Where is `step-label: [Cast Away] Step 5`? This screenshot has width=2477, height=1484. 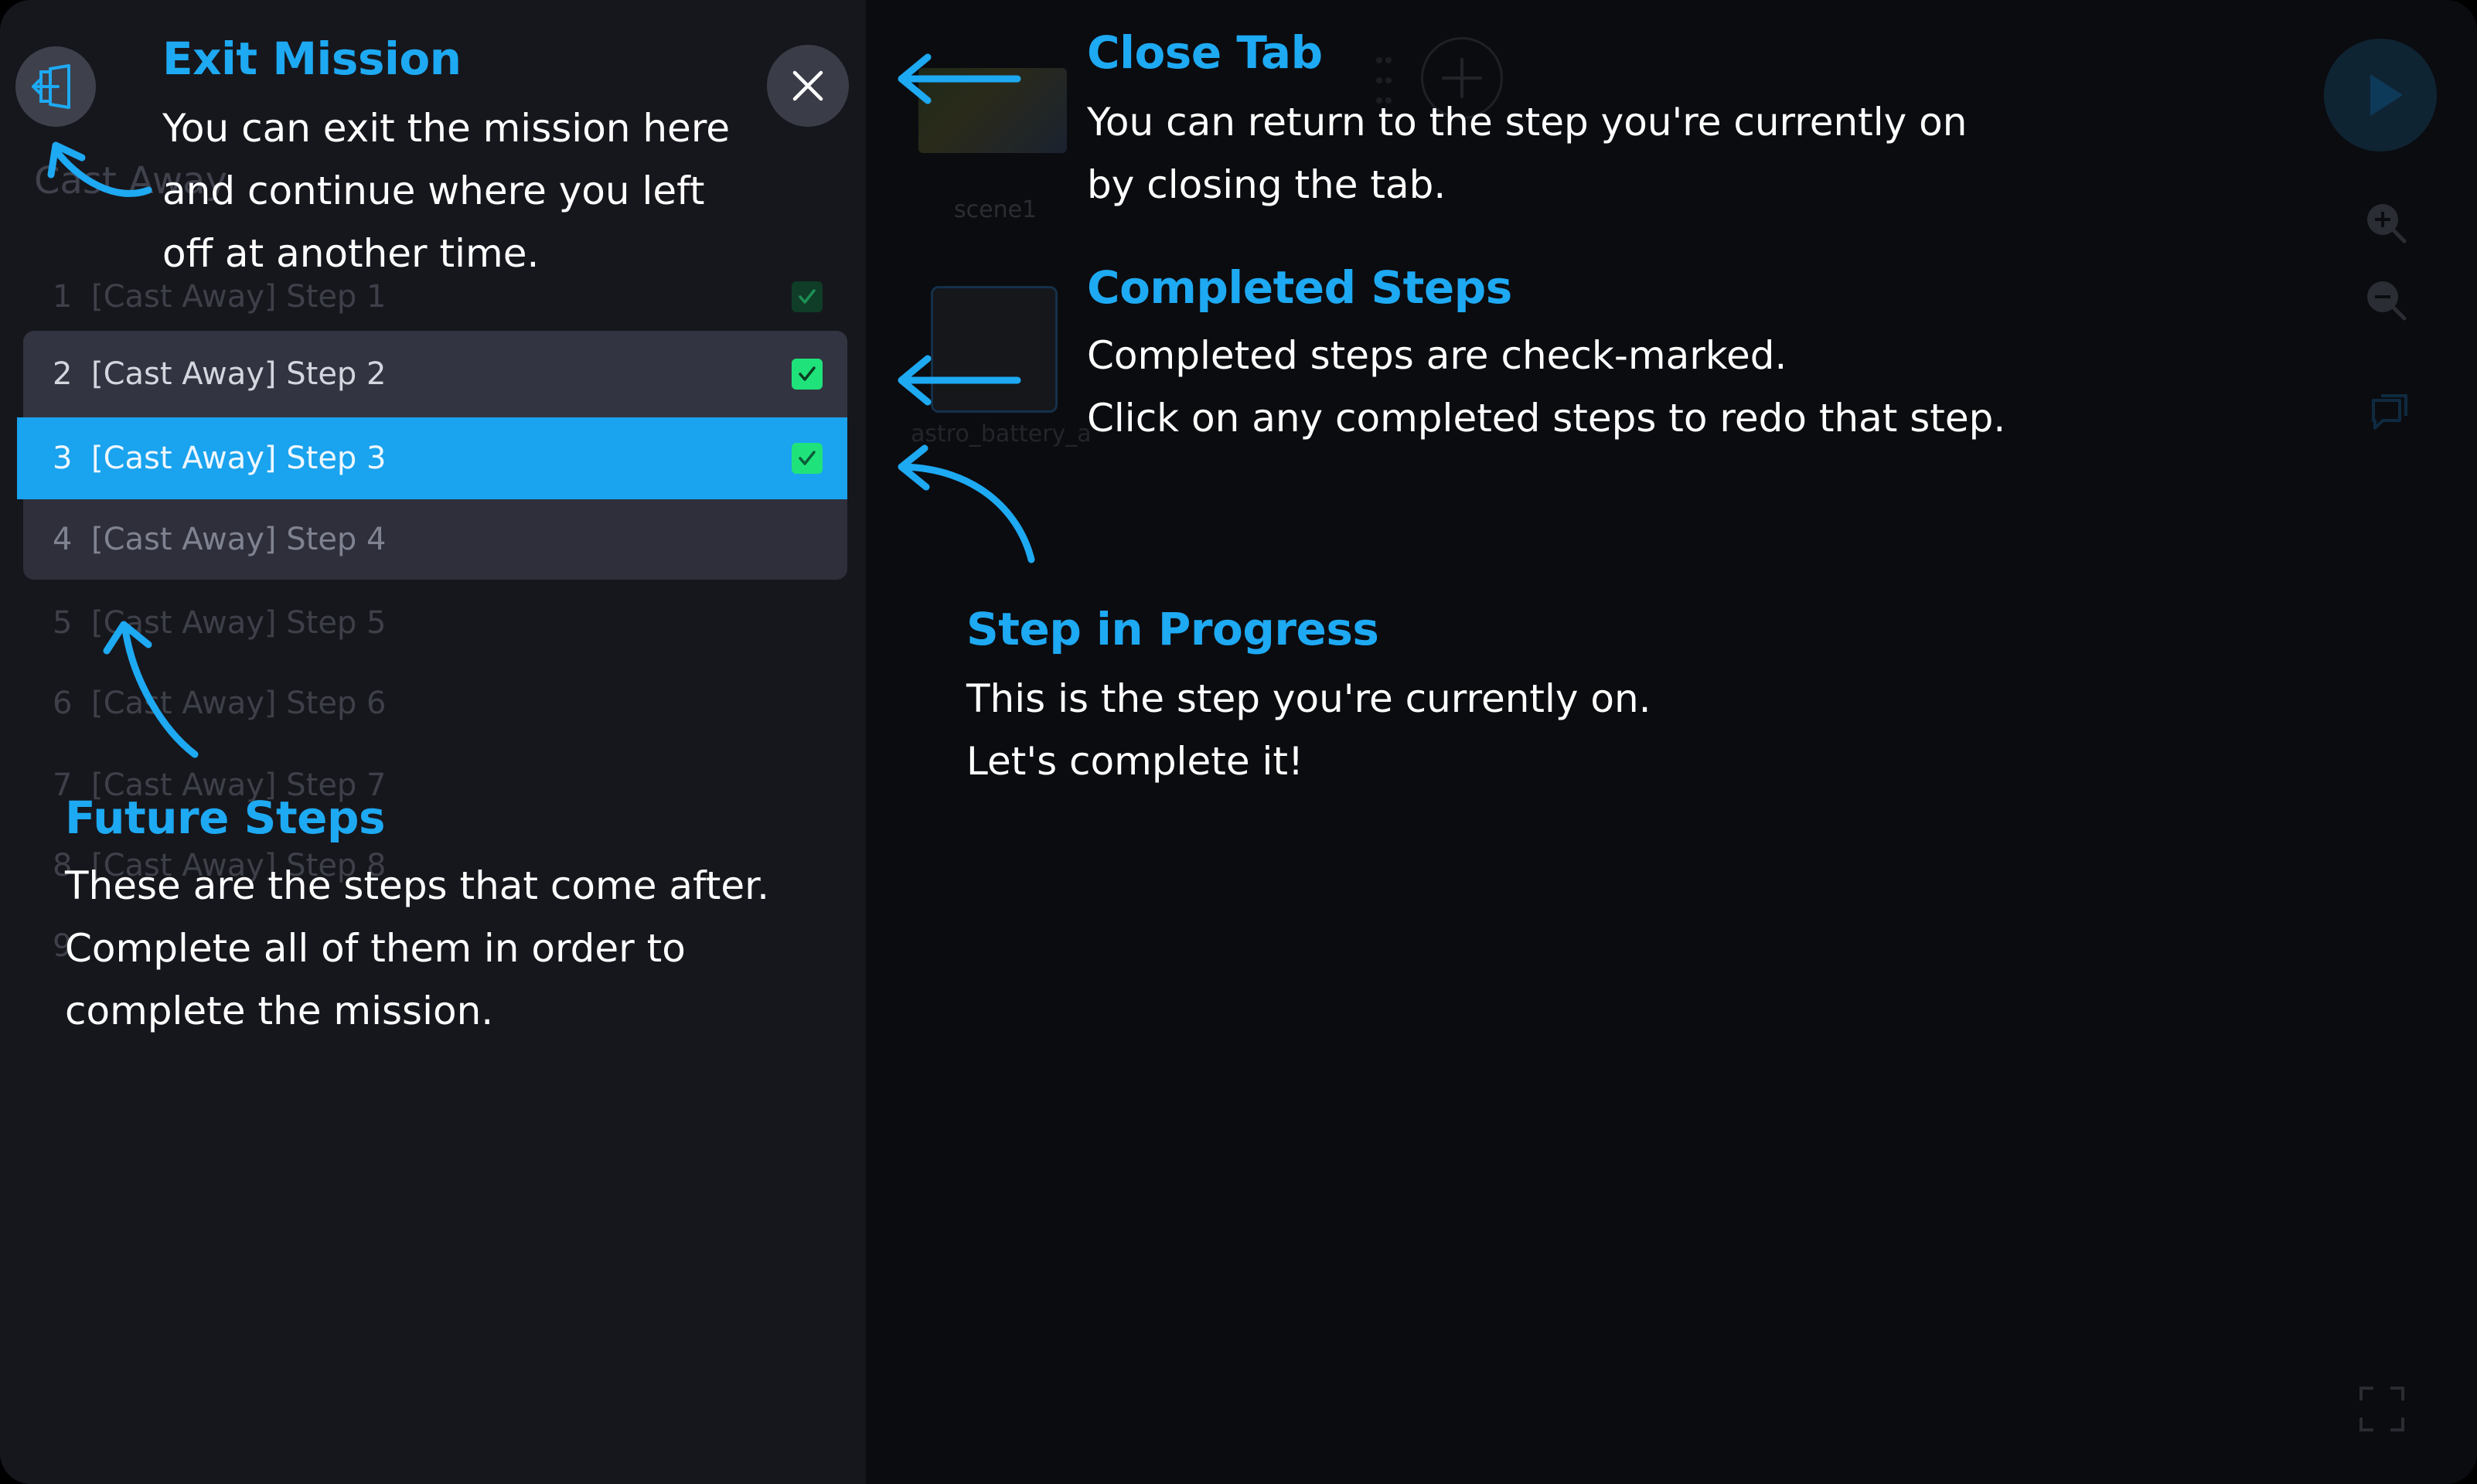 step-label: [Cast Away] Step 5 is located at coordinates (239, 623).